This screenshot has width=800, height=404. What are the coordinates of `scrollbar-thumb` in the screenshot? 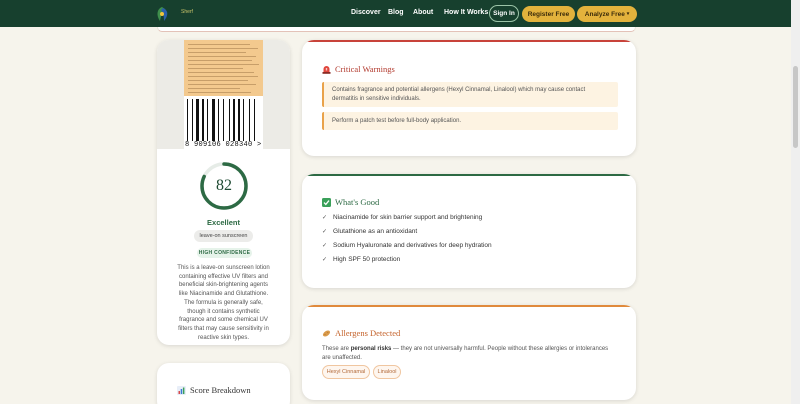 It's located at (795, 107).